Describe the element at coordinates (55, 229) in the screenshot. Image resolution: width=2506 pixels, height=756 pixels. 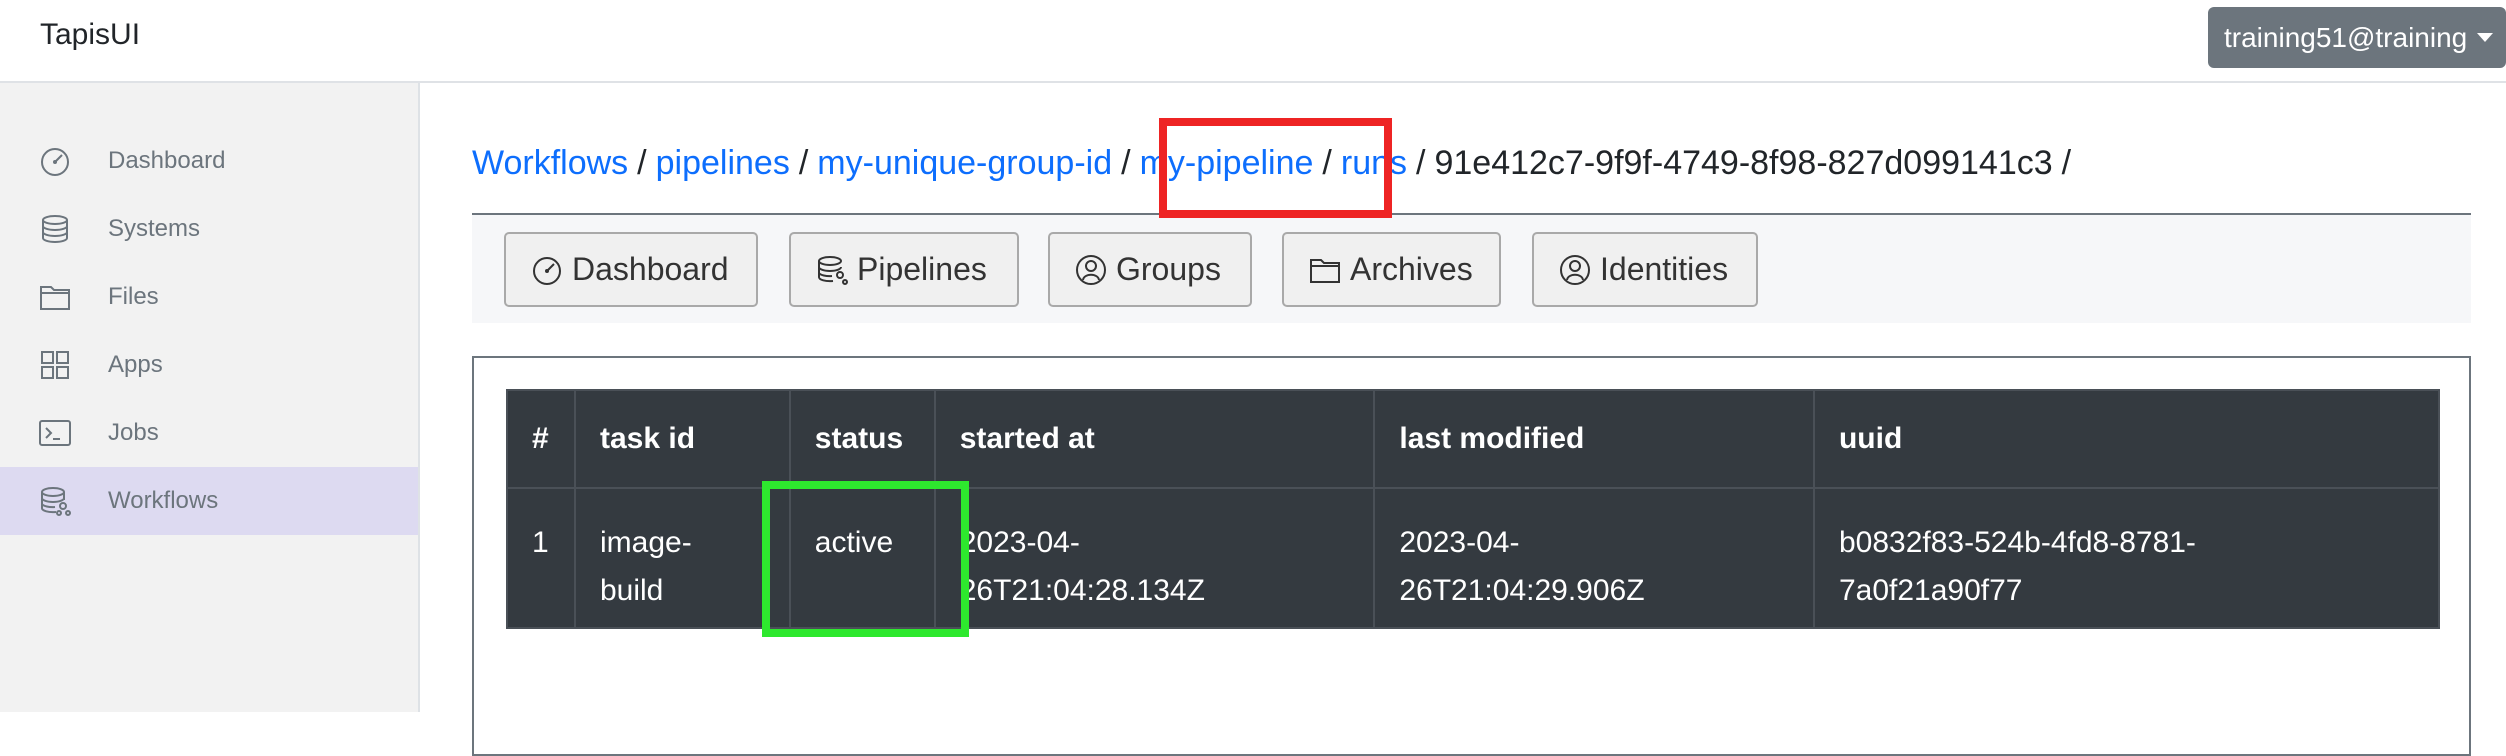
I see `database-icon` at that location.